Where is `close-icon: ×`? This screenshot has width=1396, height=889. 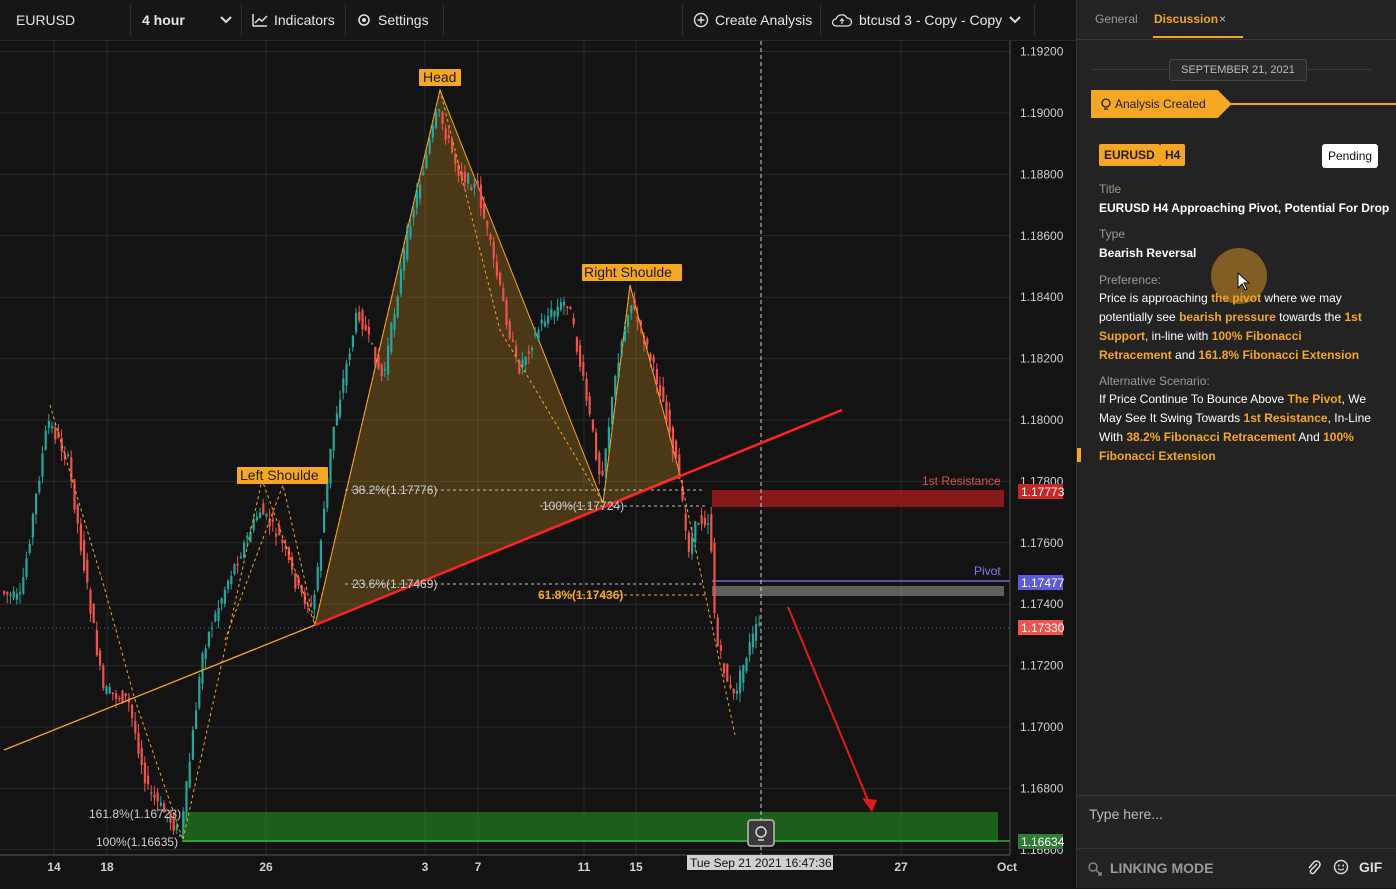
close-icon: × is located at coordinates (1222, 19).